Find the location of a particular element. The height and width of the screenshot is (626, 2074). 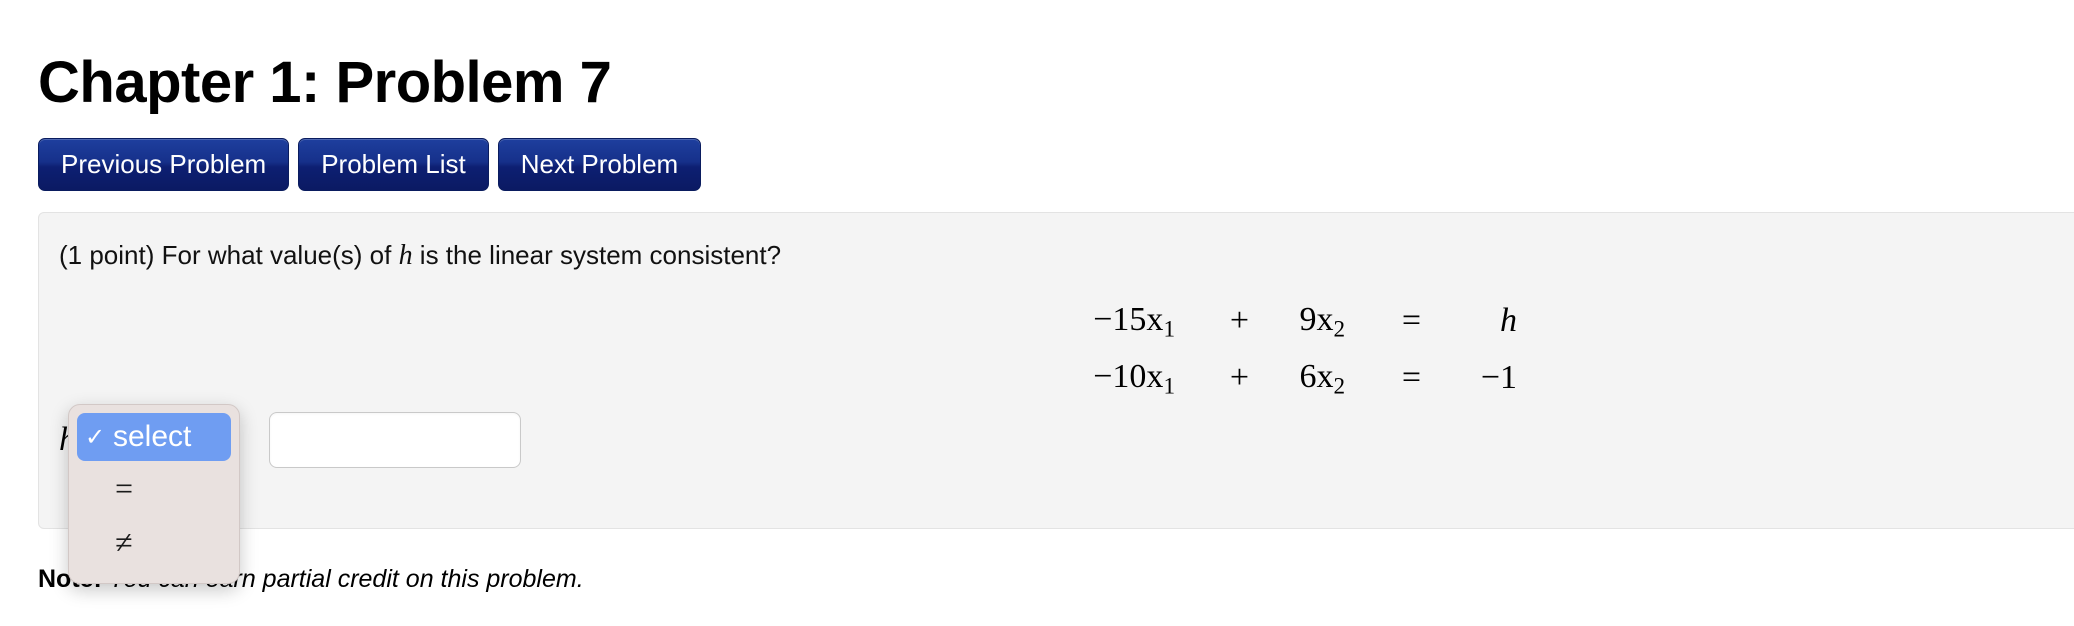

dropdown-option-not-equals: ≠ is located at coordinates (154, 542).